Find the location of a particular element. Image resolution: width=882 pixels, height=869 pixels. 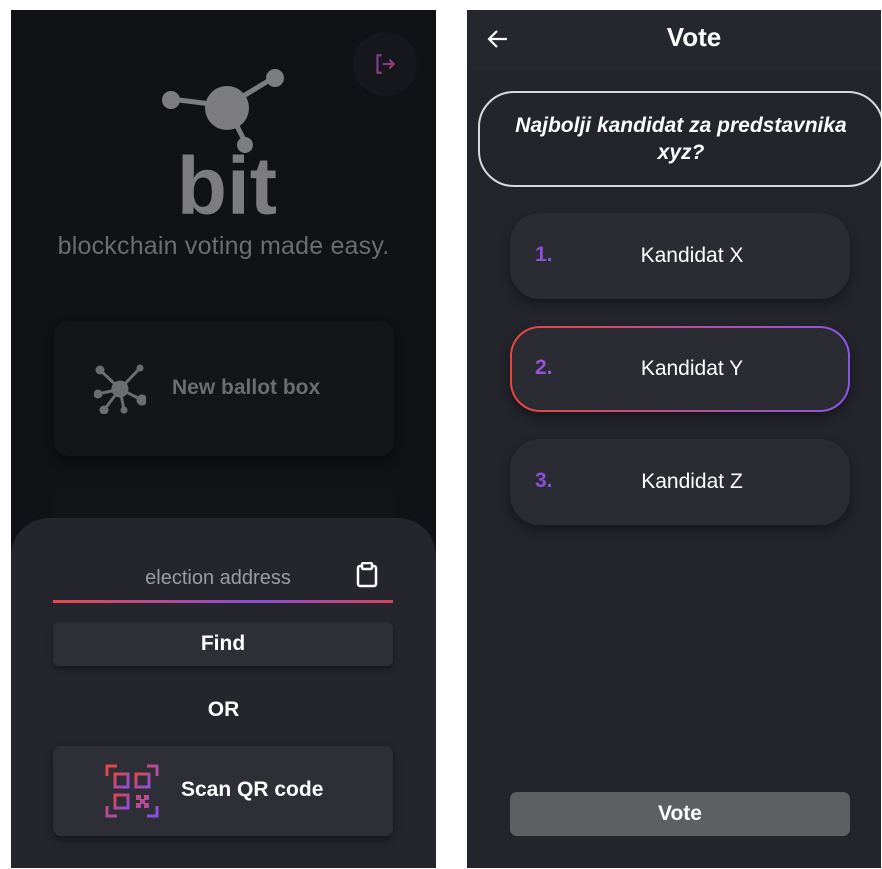

bit-logo: bit is located at coordinates (223, 143).